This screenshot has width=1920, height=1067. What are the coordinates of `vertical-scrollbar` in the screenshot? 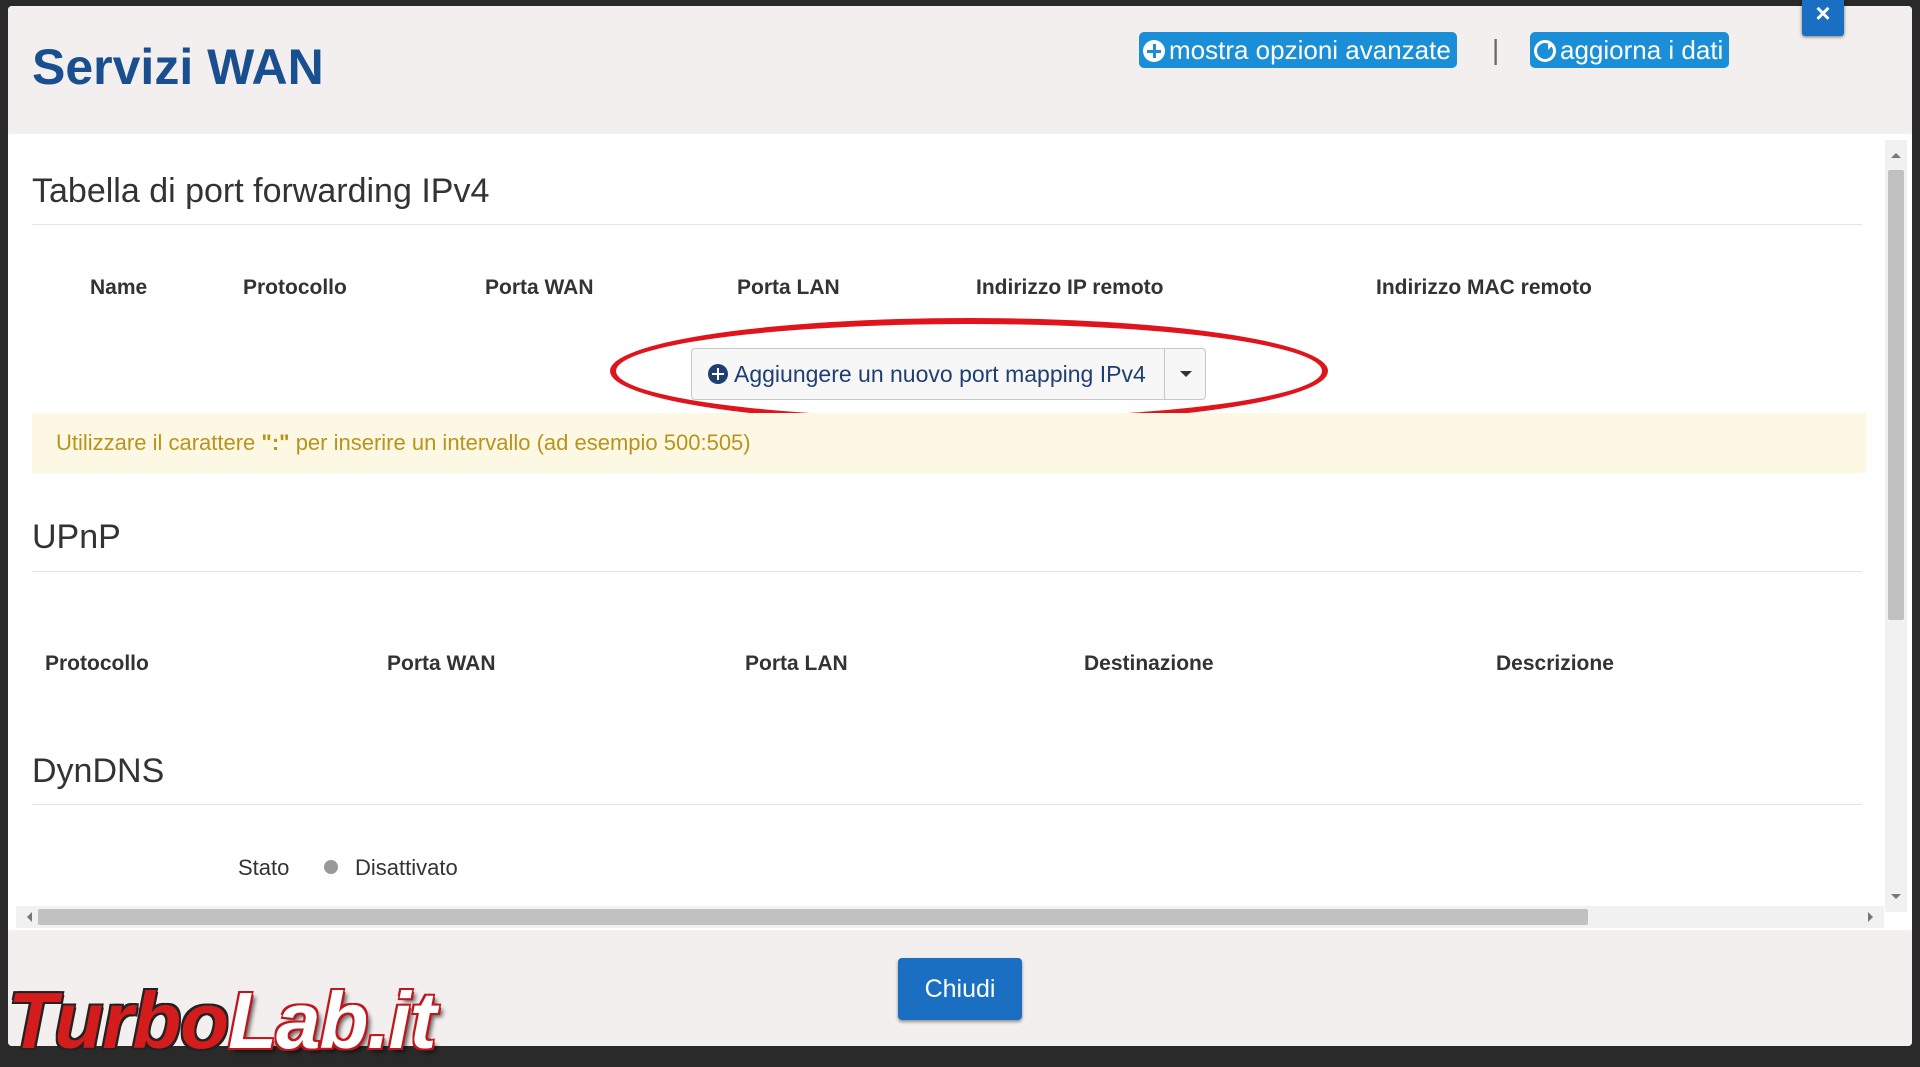 It's located at (1896, 526).